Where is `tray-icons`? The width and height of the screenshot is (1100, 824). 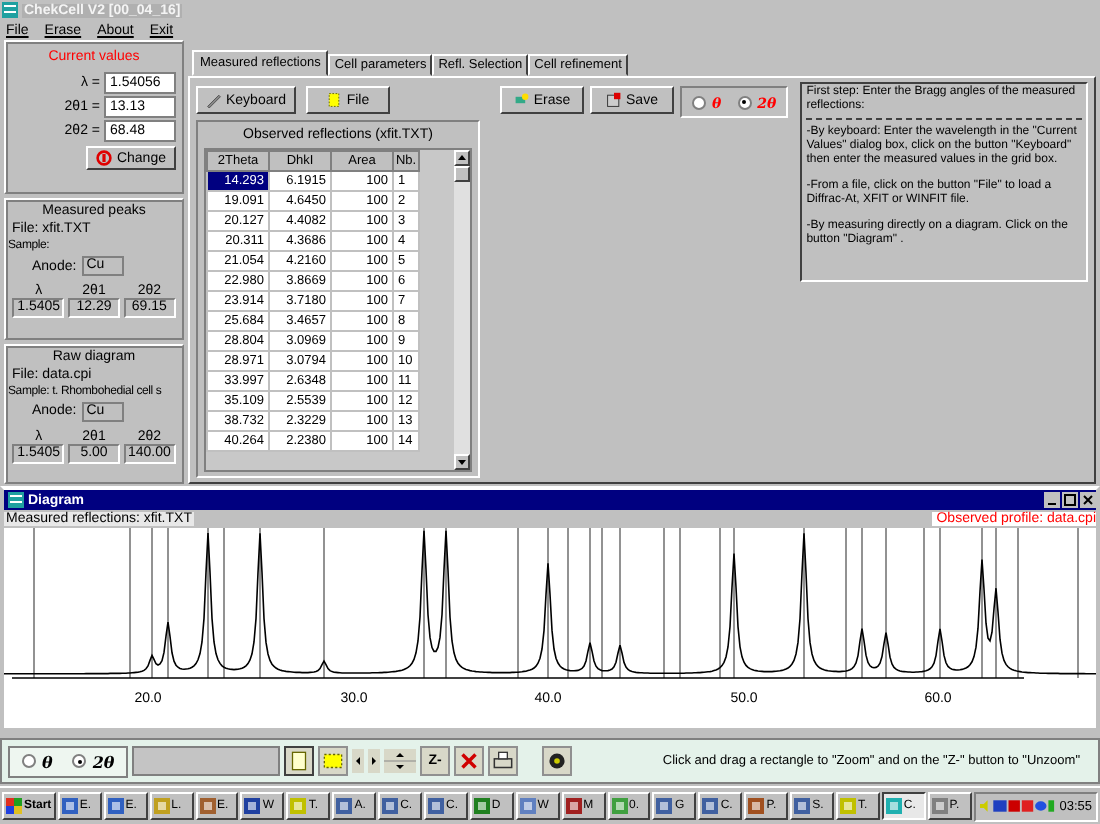
tray-icons is located at coordinates (1017, 806).